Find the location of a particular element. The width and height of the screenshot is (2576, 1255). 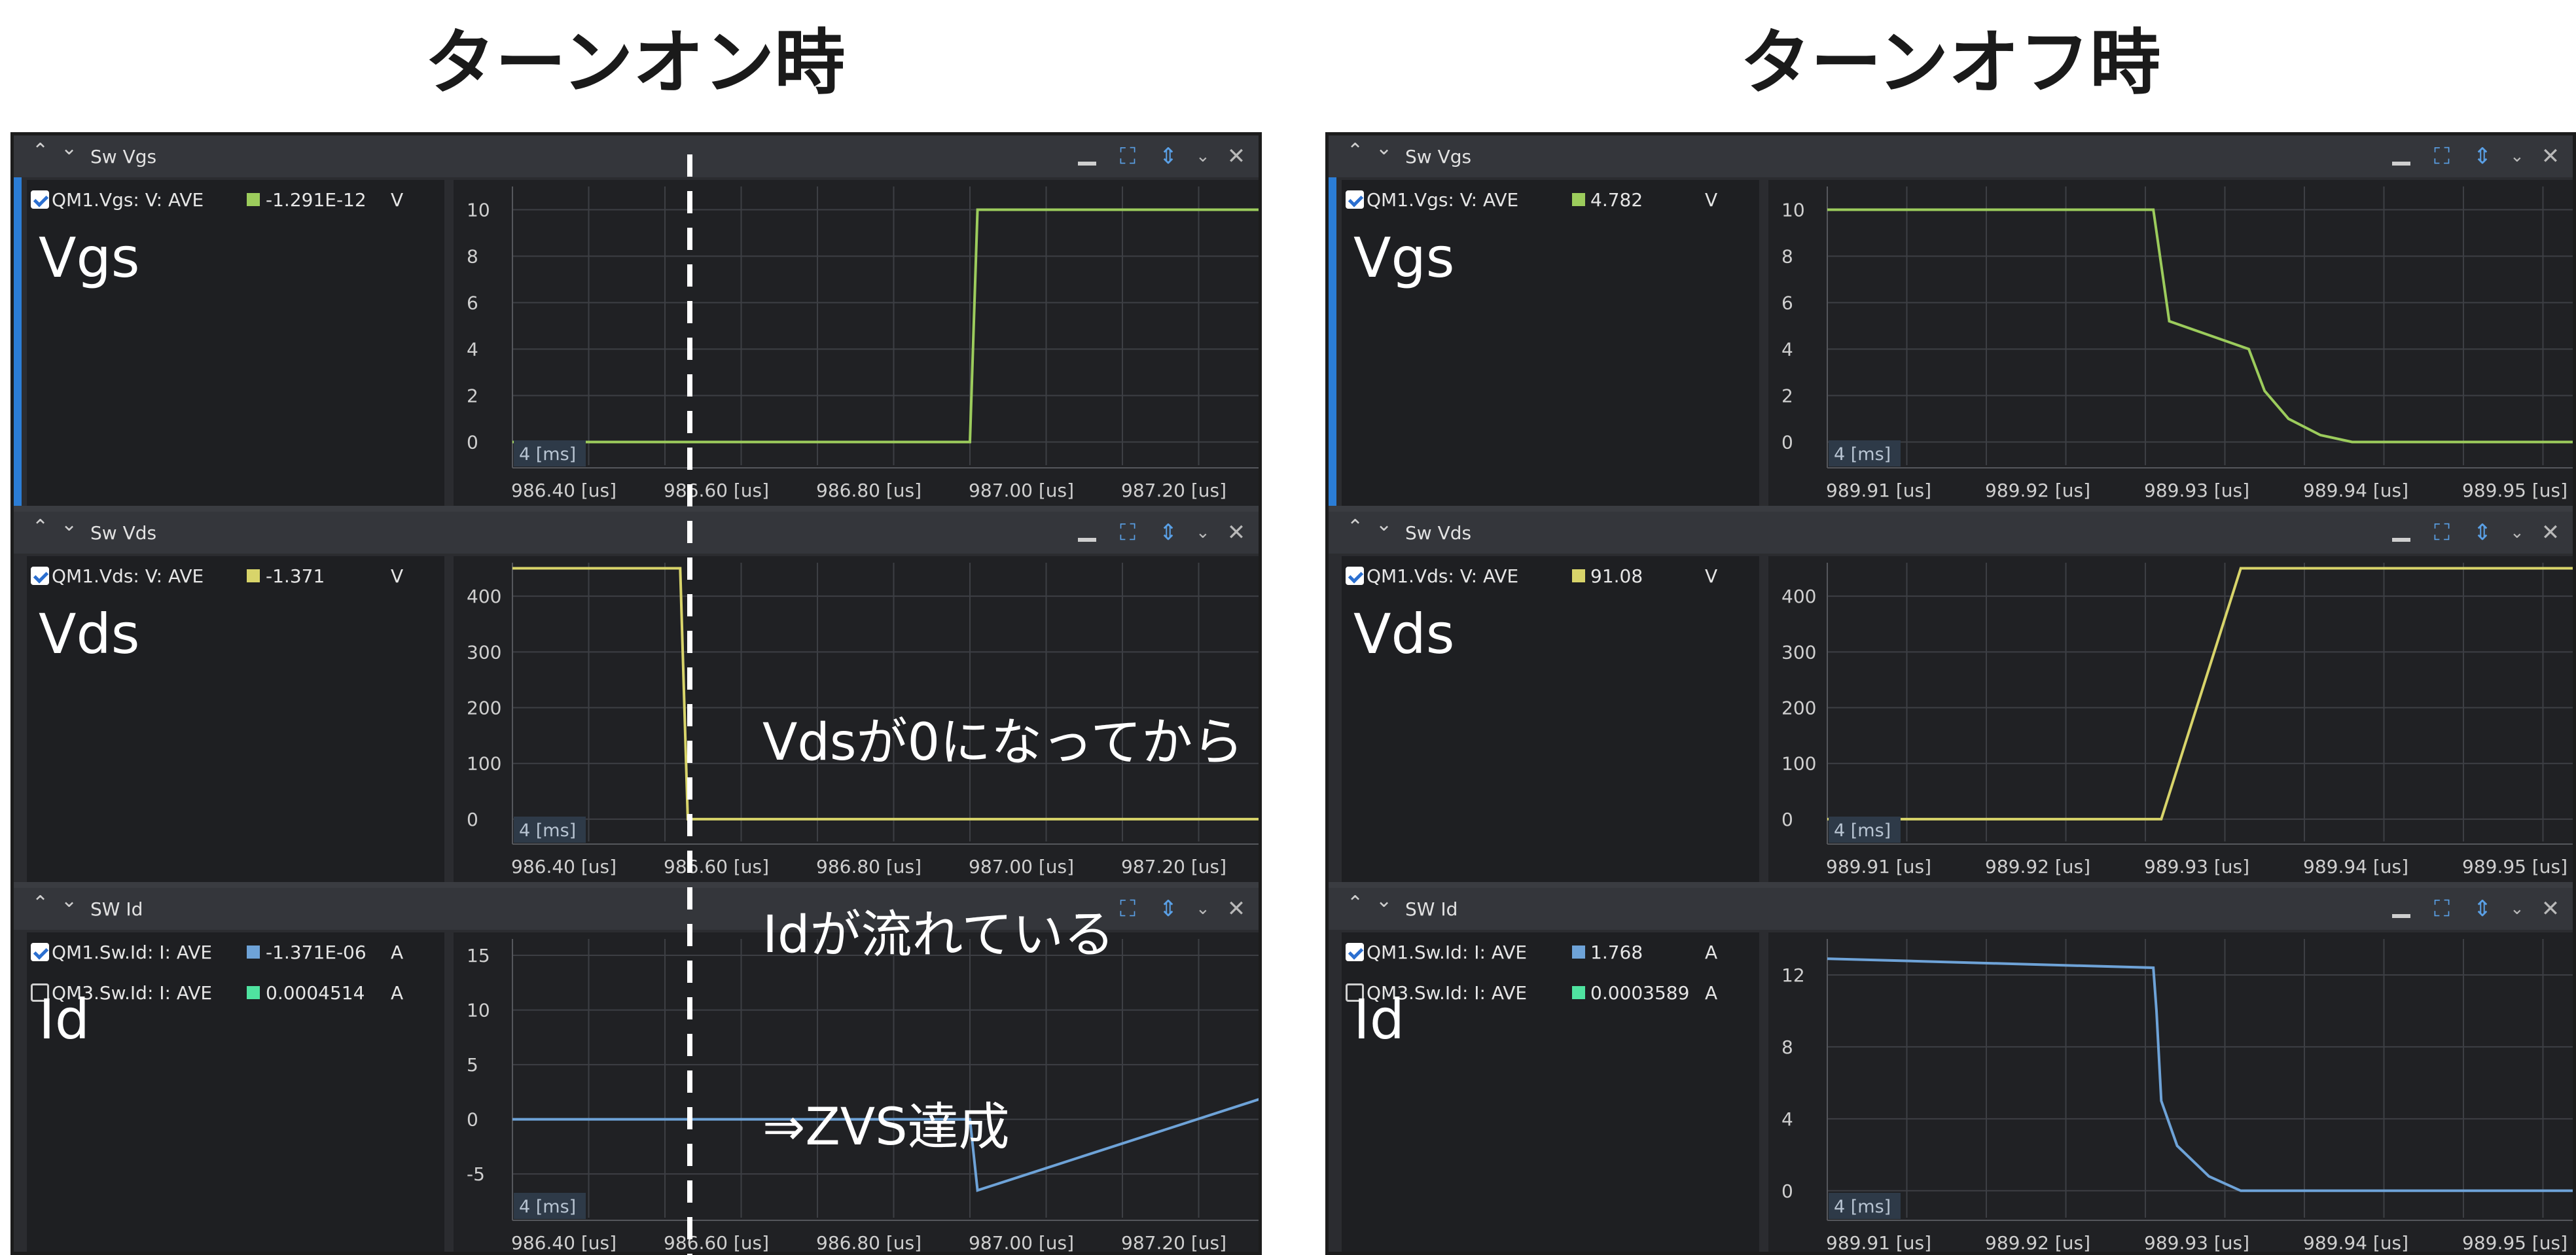

annotation-line-3: ⇒ZVS達成 is located at coordinates (886, 1127).